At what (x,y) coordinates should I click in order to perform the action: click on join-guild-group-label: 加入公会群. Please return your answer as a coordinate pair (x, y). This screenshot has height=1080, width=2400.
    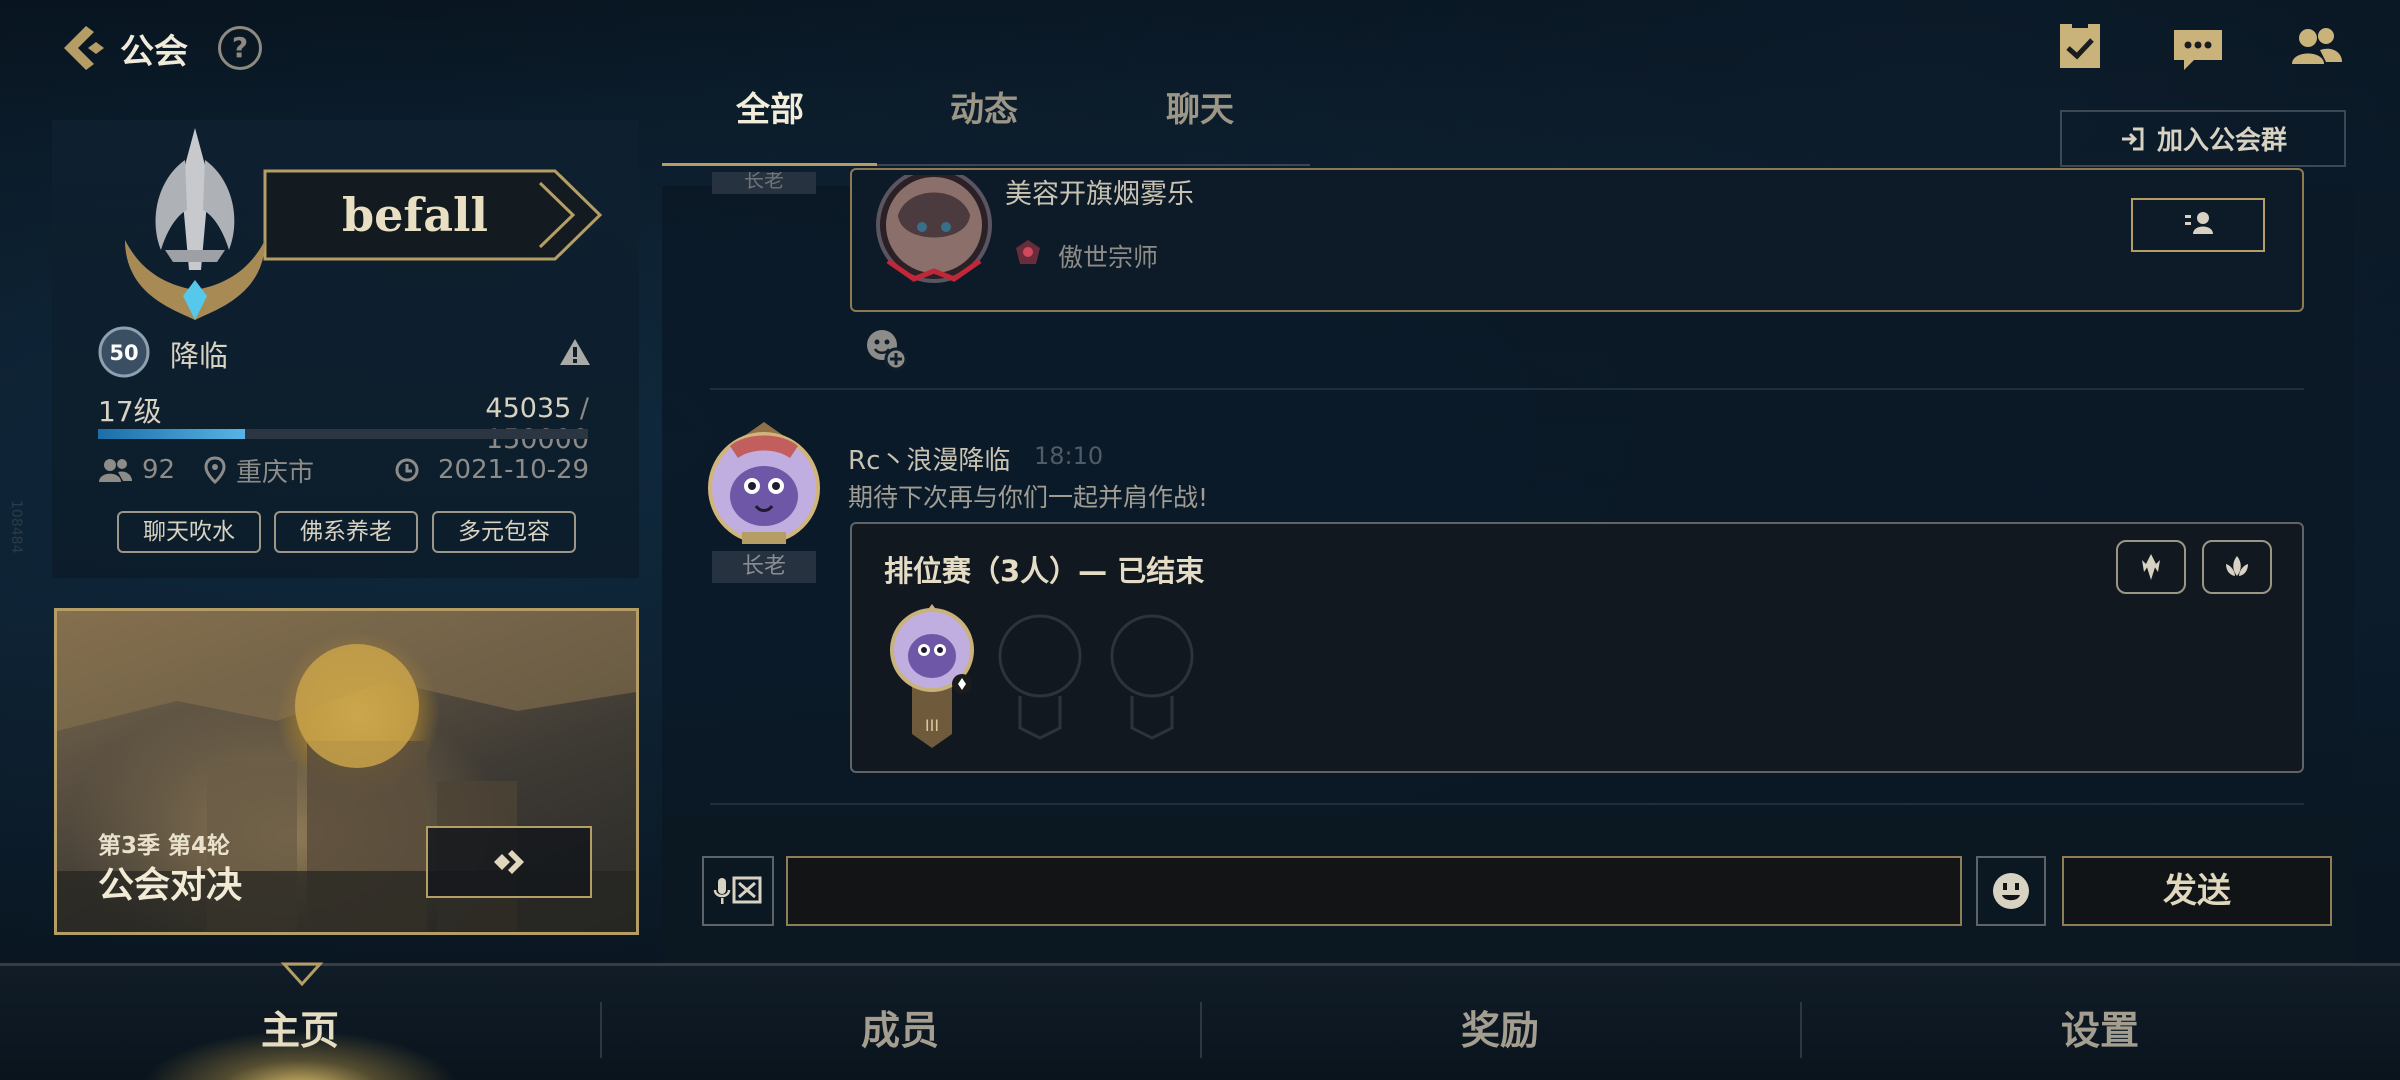
    Looking at the image, I should click on (2221, 141).